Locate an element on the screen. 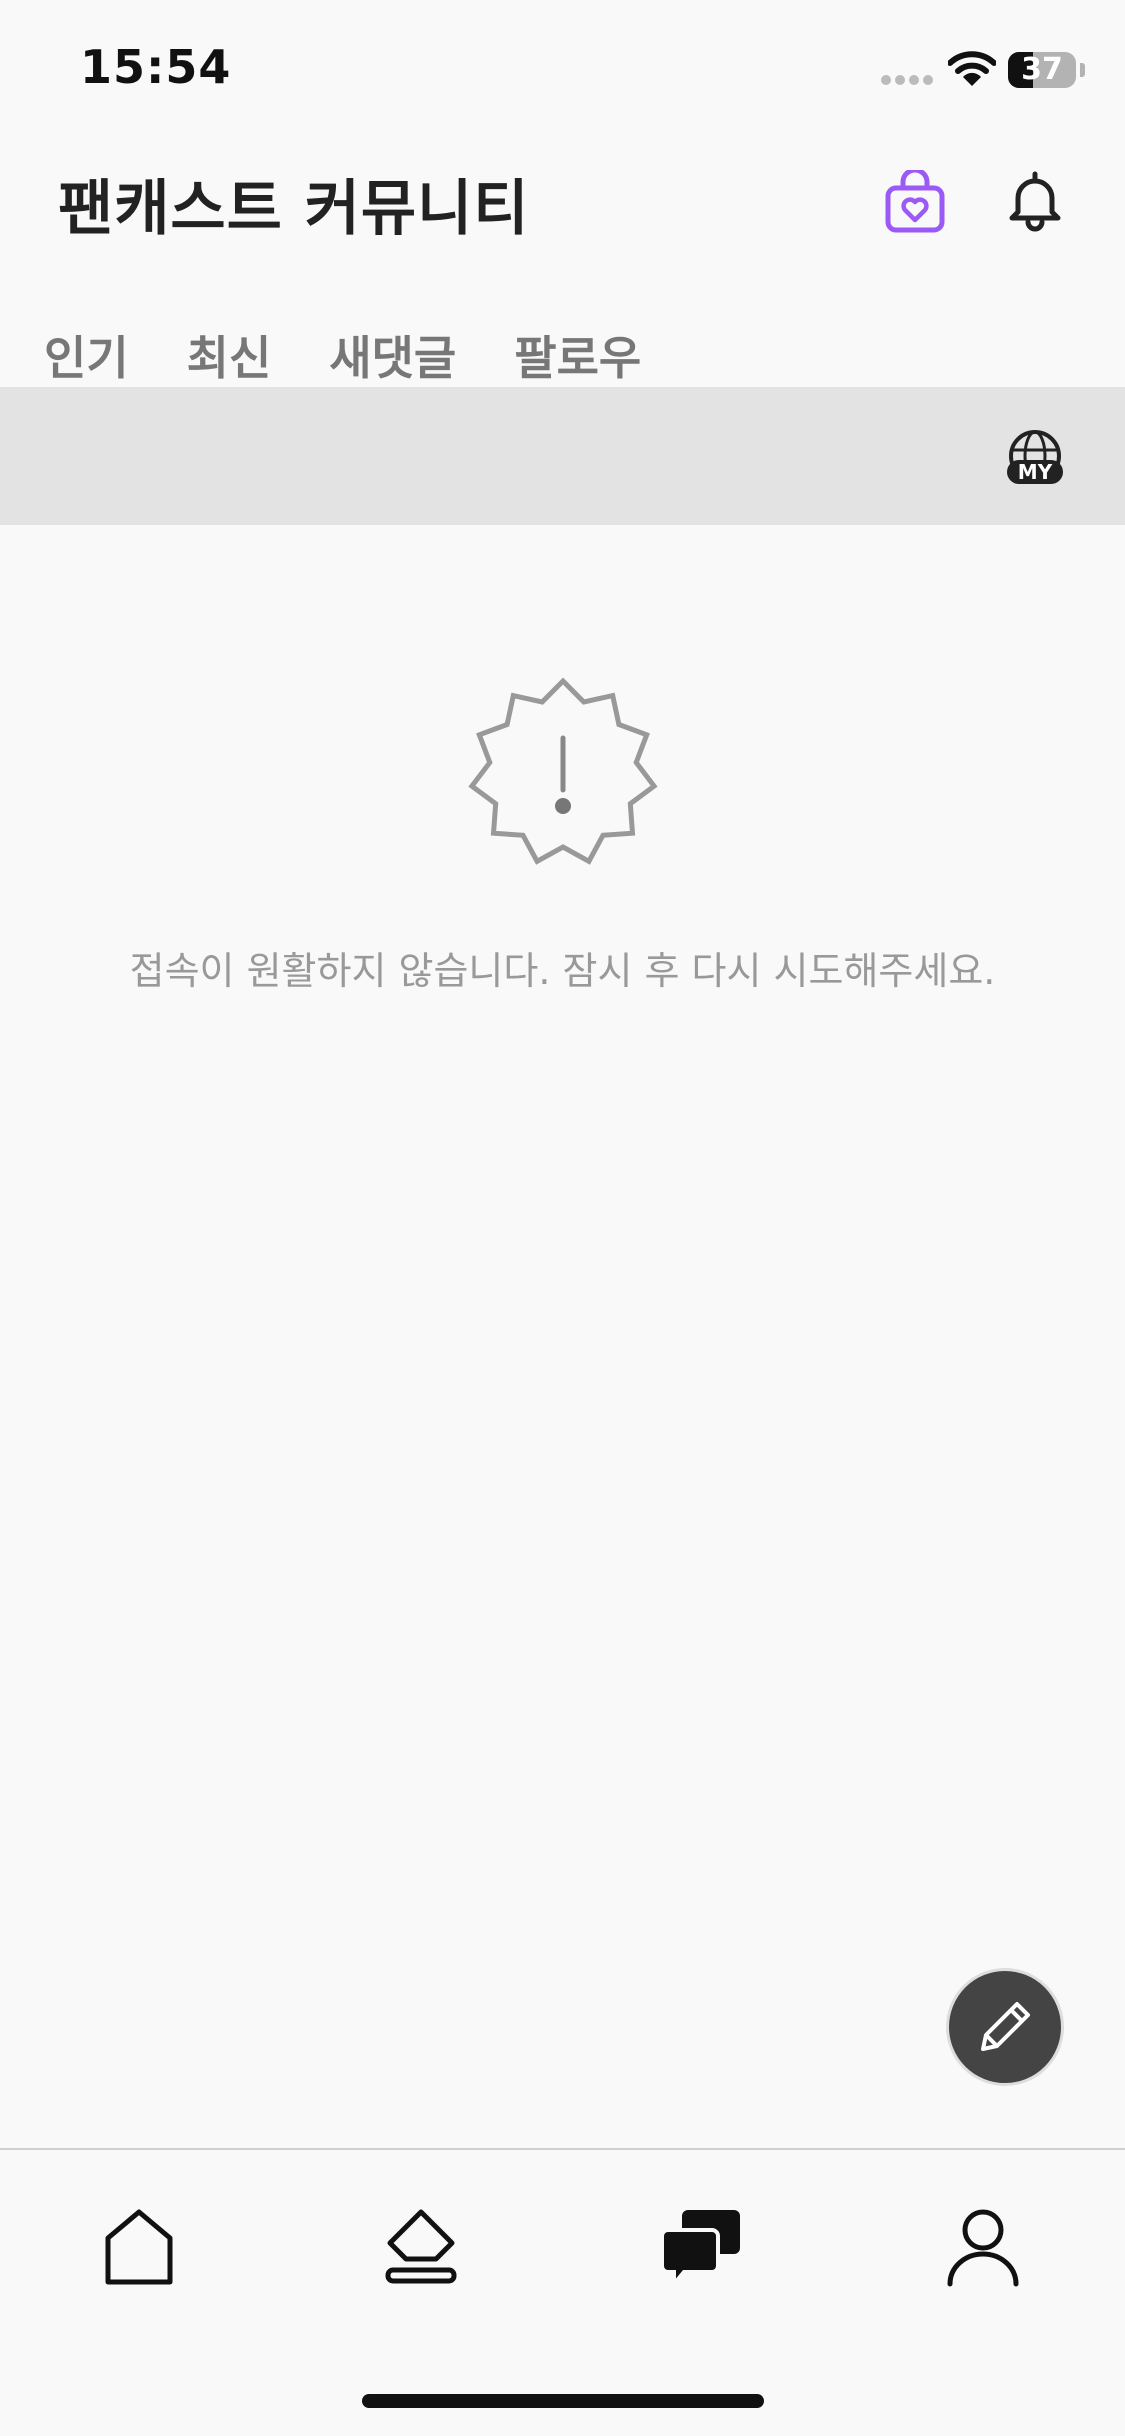 This screenshot has width=1125, height=2436. tab-follow: 팔로우 is located at coordinates (577, 357).